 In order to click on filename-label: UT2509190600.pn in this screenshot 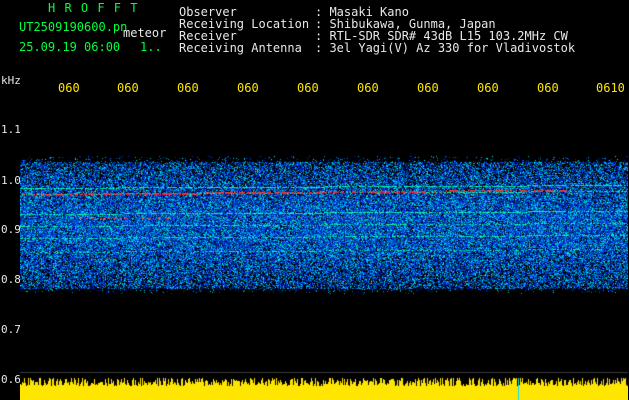, I will do `click(73, 27)`.